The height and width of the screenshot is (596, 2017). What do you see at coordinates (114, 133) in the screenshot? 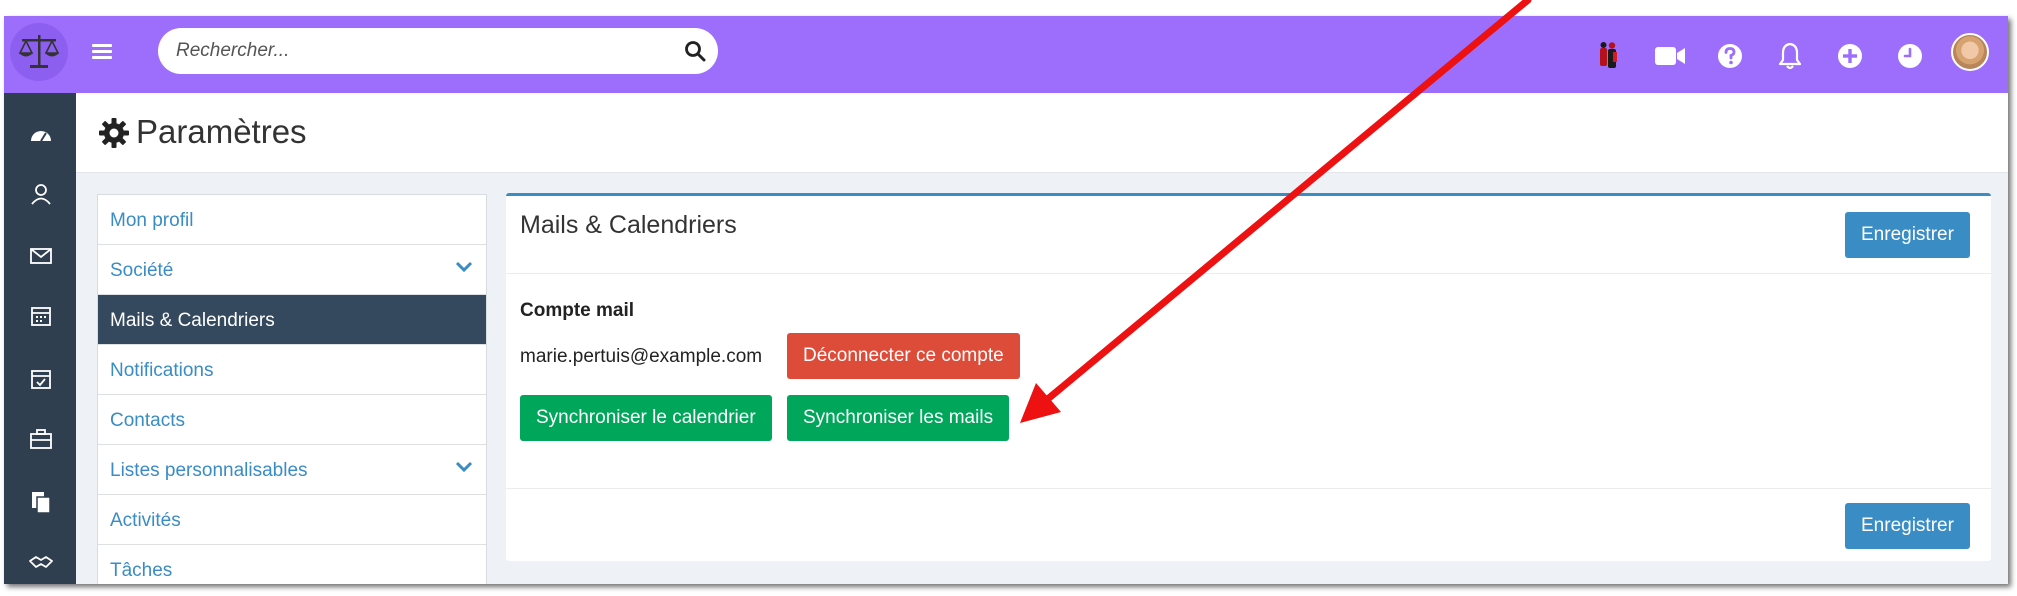
I see `gear-icon` at bounding box center [114, 133].